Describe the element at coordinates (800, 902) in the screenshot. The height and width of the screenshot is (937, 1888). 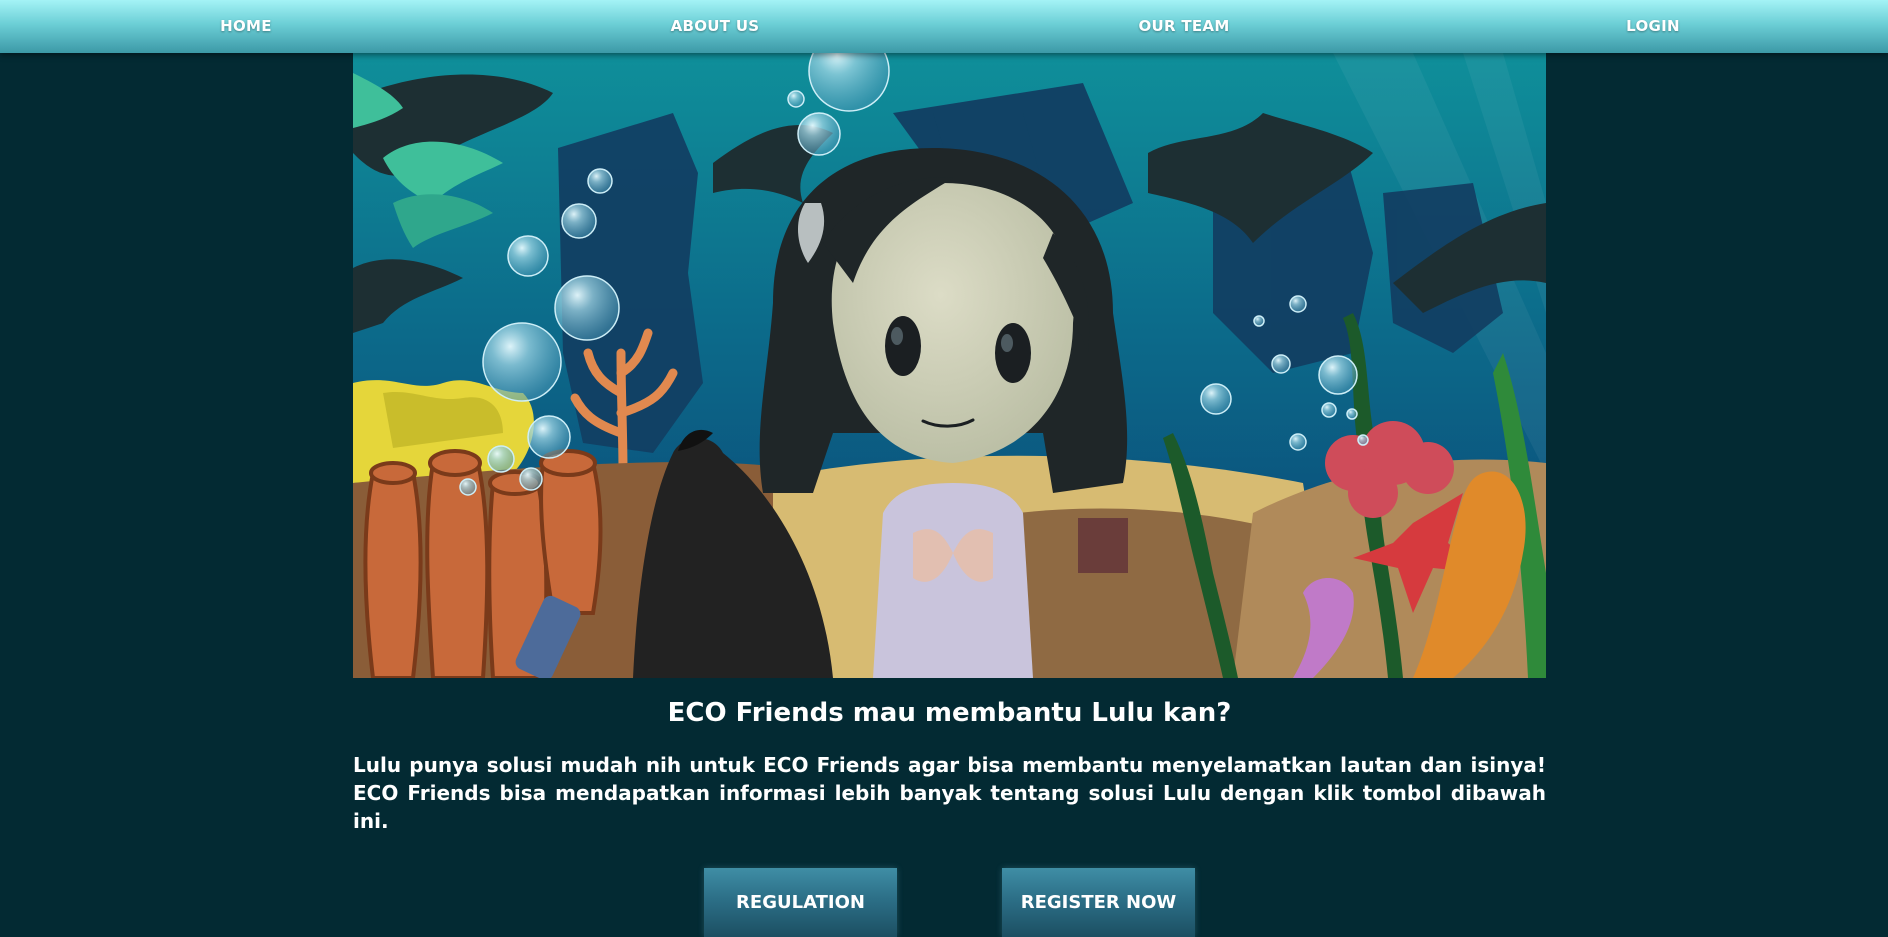
I see `regulation-button: REGULATION` at that location.